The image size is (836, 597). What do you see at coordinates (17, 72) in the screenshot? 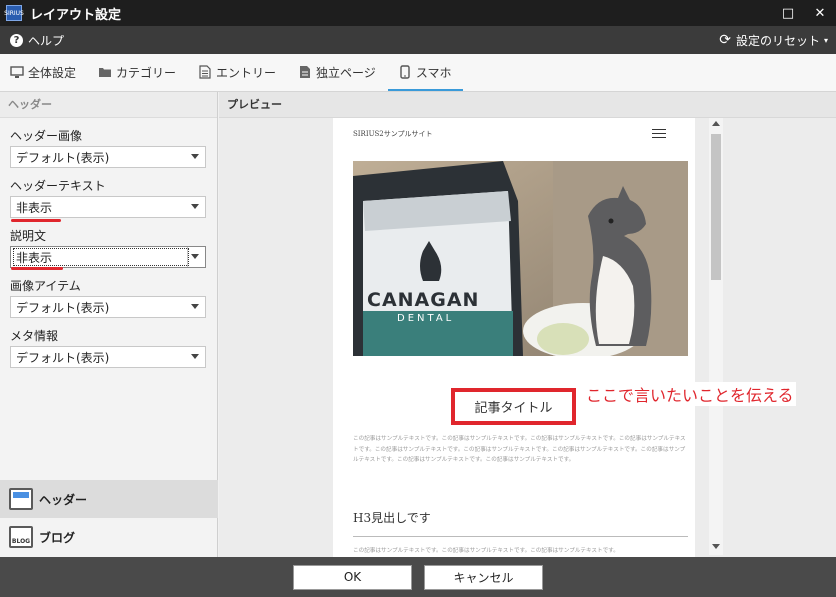
I see `monitor-icon` at bounding box center [17, 72].